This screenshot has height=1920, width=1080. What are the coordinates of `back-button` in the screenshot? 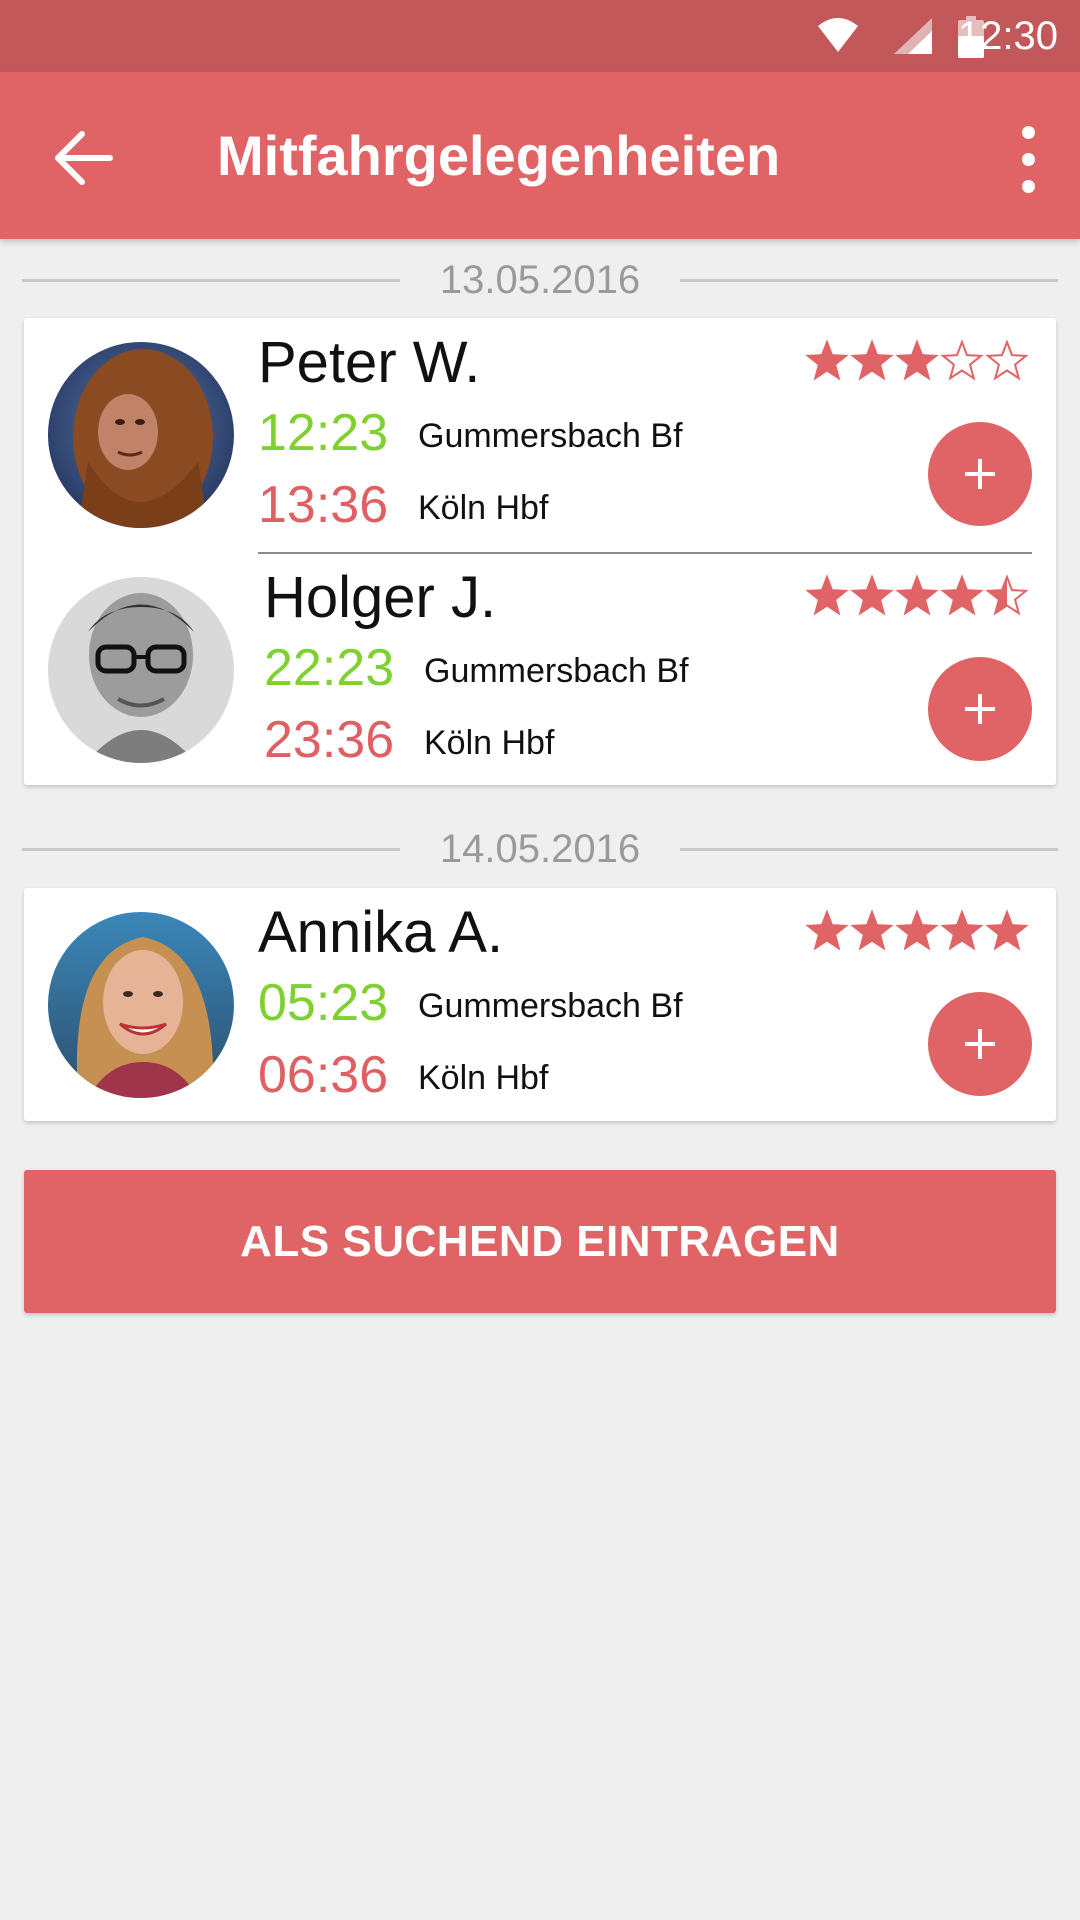 It's located at (83, 158).